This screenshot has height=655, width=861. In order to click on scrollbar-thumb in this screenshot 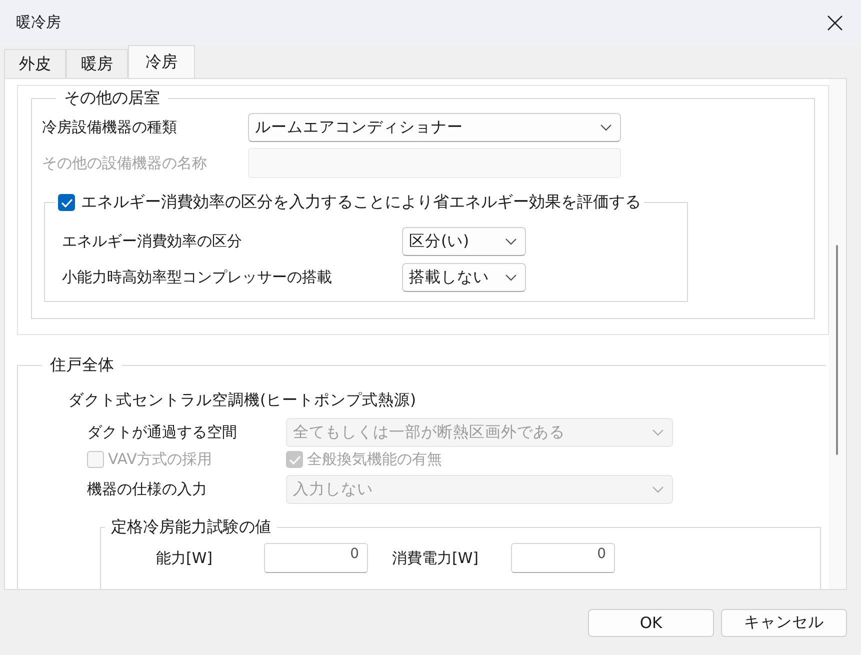, I will do `click(837, 350)`.